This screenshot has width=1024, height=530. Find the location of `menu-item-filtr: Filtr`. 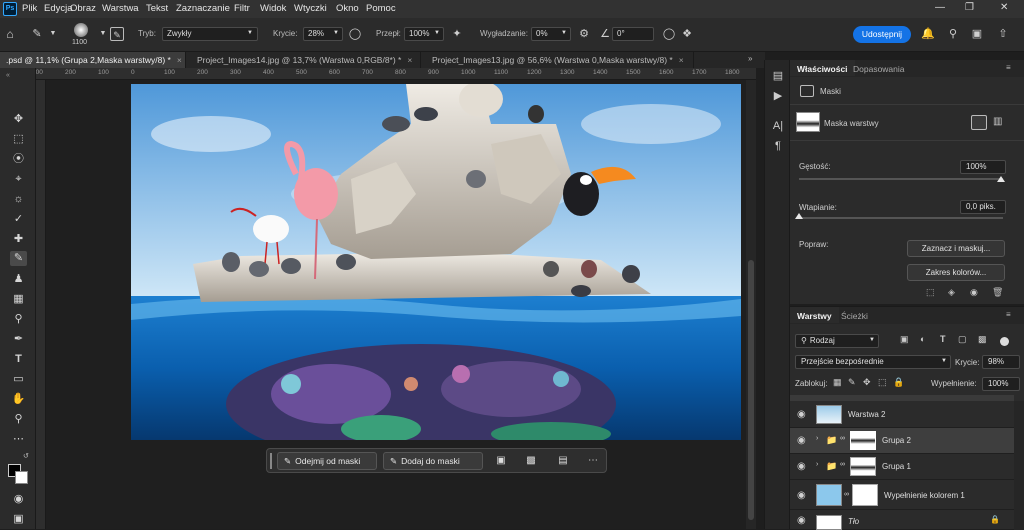

menu-item-filtr: Filtr is located at coordinates (242, 8).